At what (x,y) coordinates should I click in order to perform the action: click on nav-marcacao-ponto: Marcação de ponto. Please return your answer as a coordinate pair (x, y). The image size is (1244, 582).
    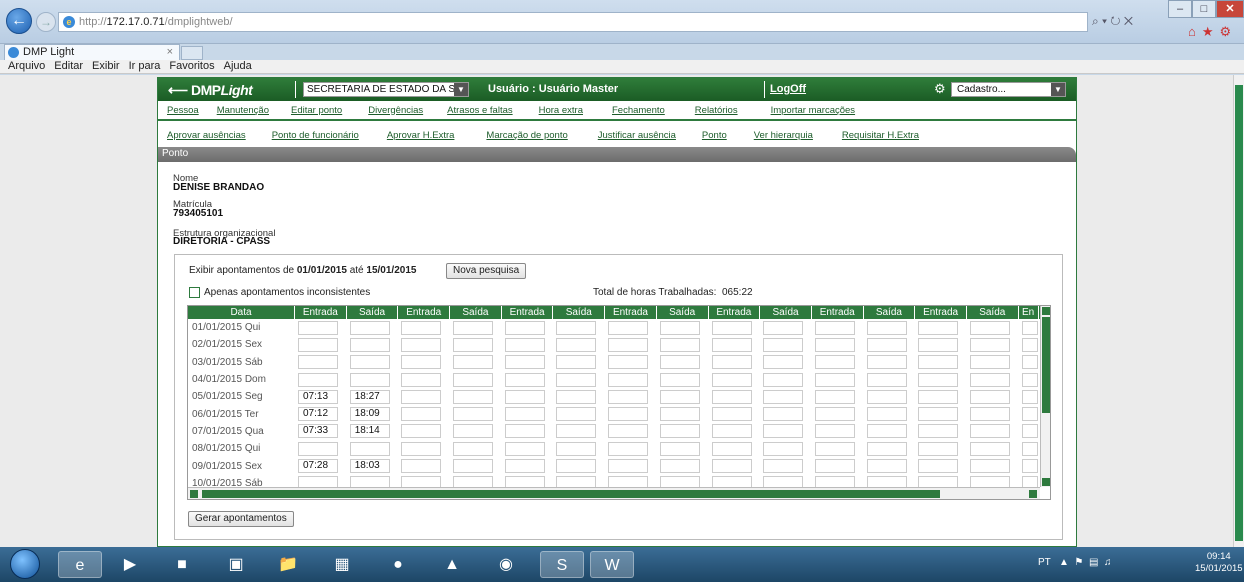
    Looking at the image, I should click on (526, 135).